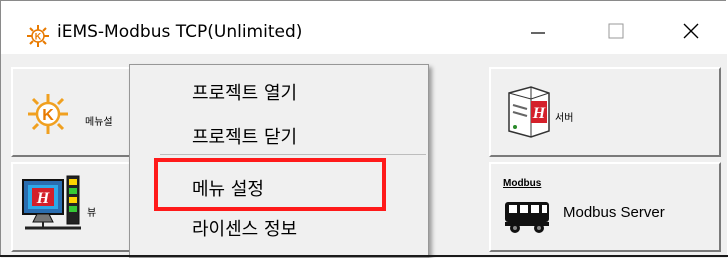 The image size is (728, 258). Describe the element at coordinates (527, 219) in the screenshot. I see `bus-icon` at that location.